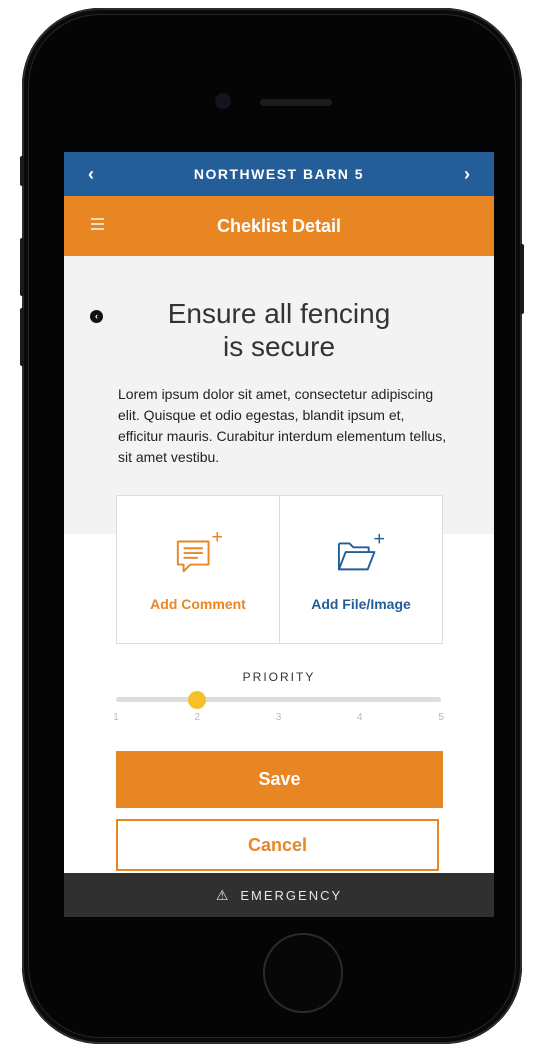 Image resolution: width=546 pixels, height=1051 pixels. I want to click on emergency-bar: ⚠ EMERGENCY, so click(279, 895).